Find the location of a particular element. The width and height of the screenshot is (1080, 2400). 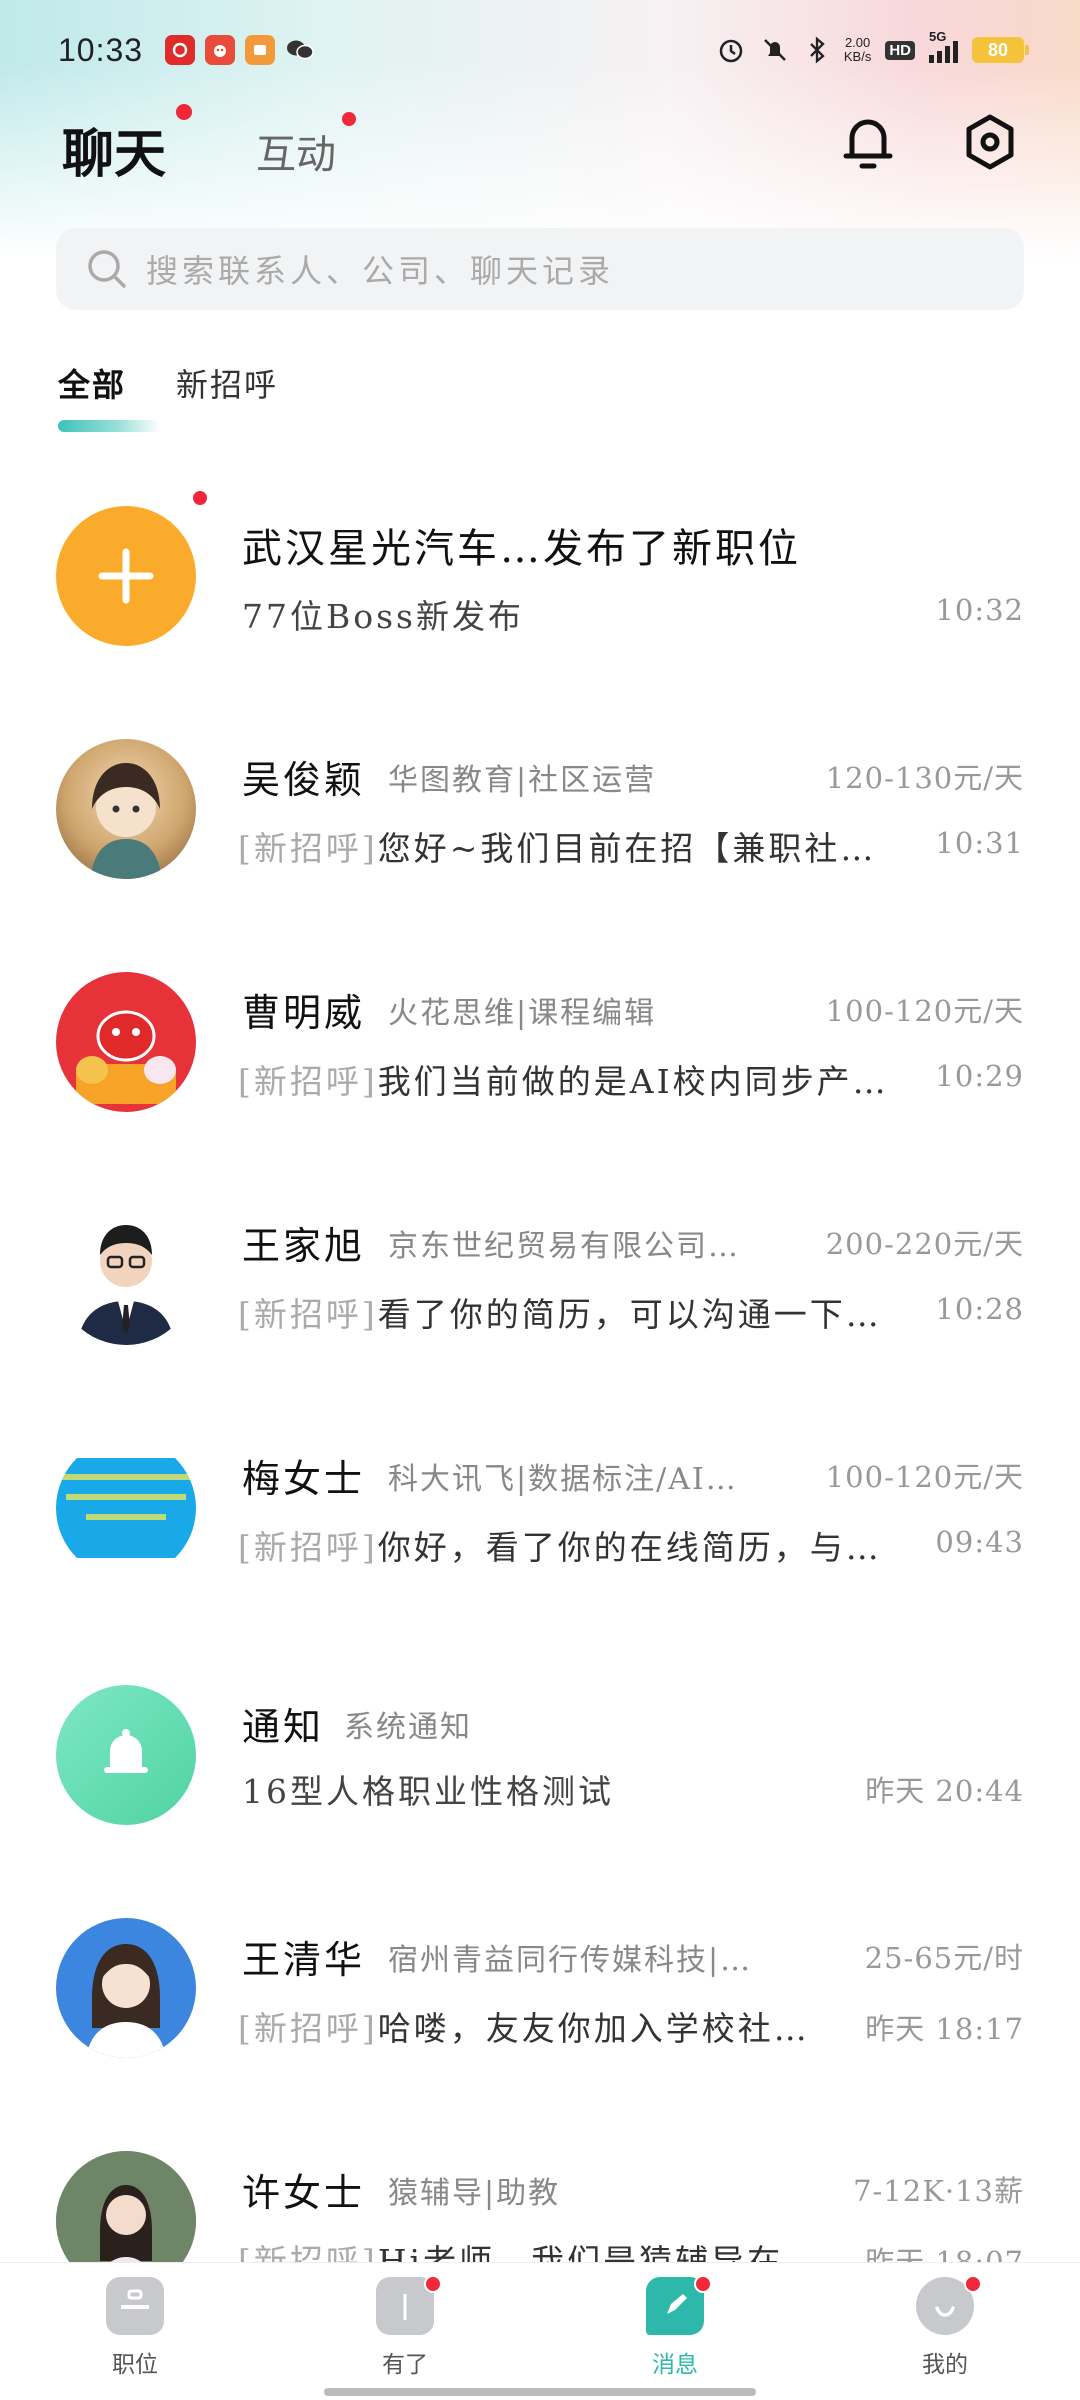

tab-interact: 互动 is located at coordinates (296, 151).